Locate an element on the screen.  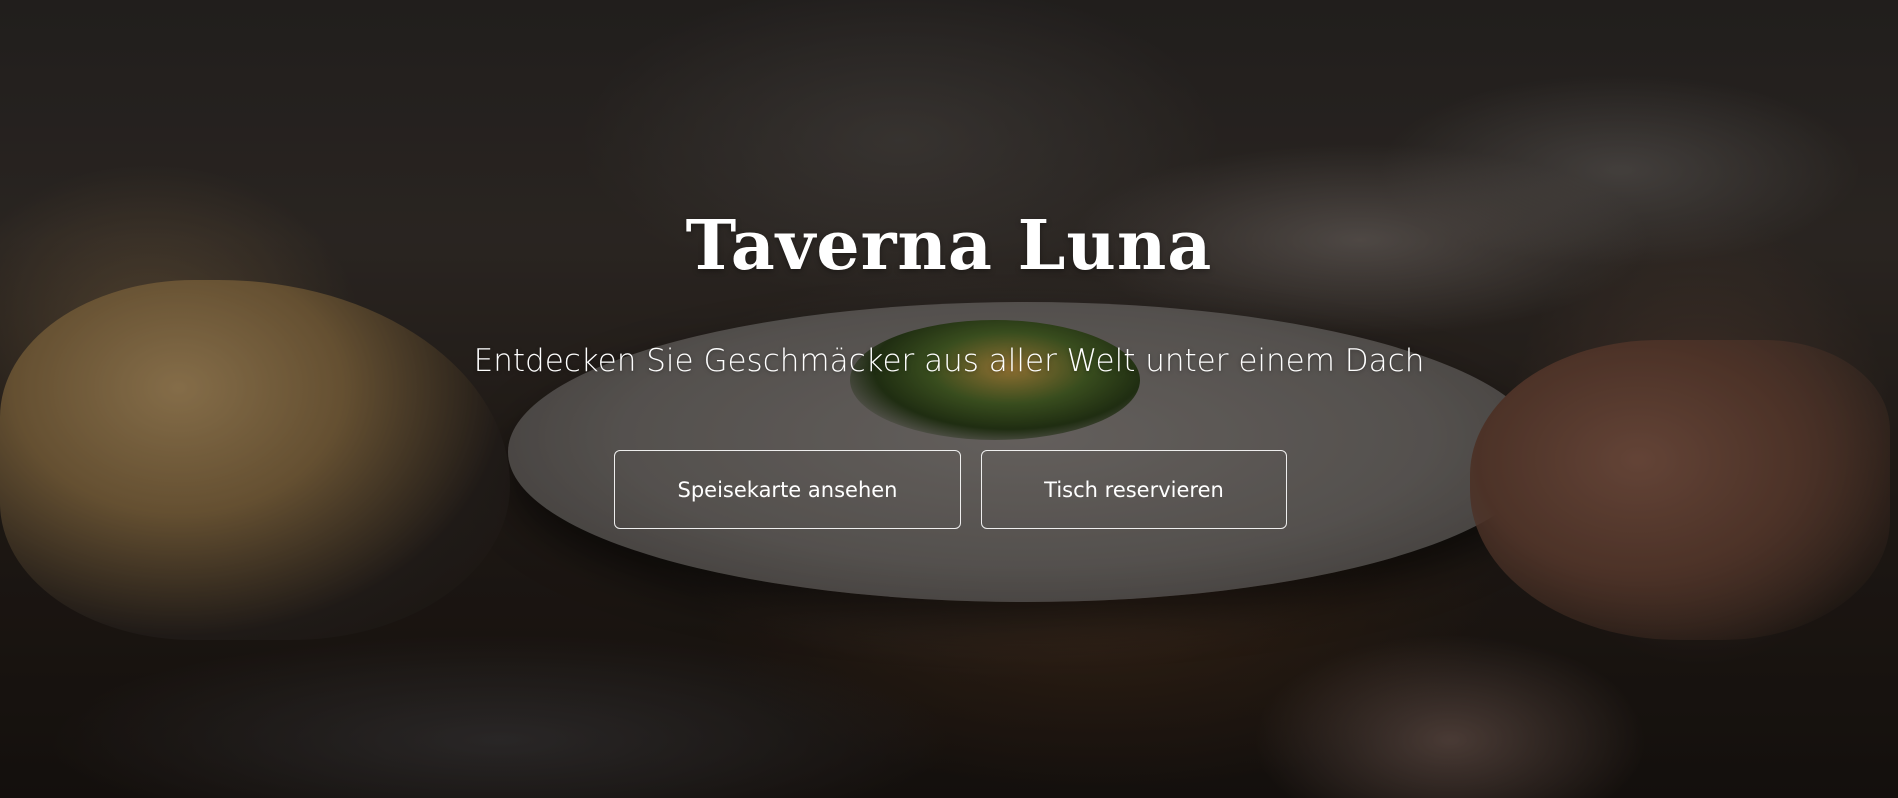
reserve-table-button: Tisch reservieren is located at coordinates (1134, 489).